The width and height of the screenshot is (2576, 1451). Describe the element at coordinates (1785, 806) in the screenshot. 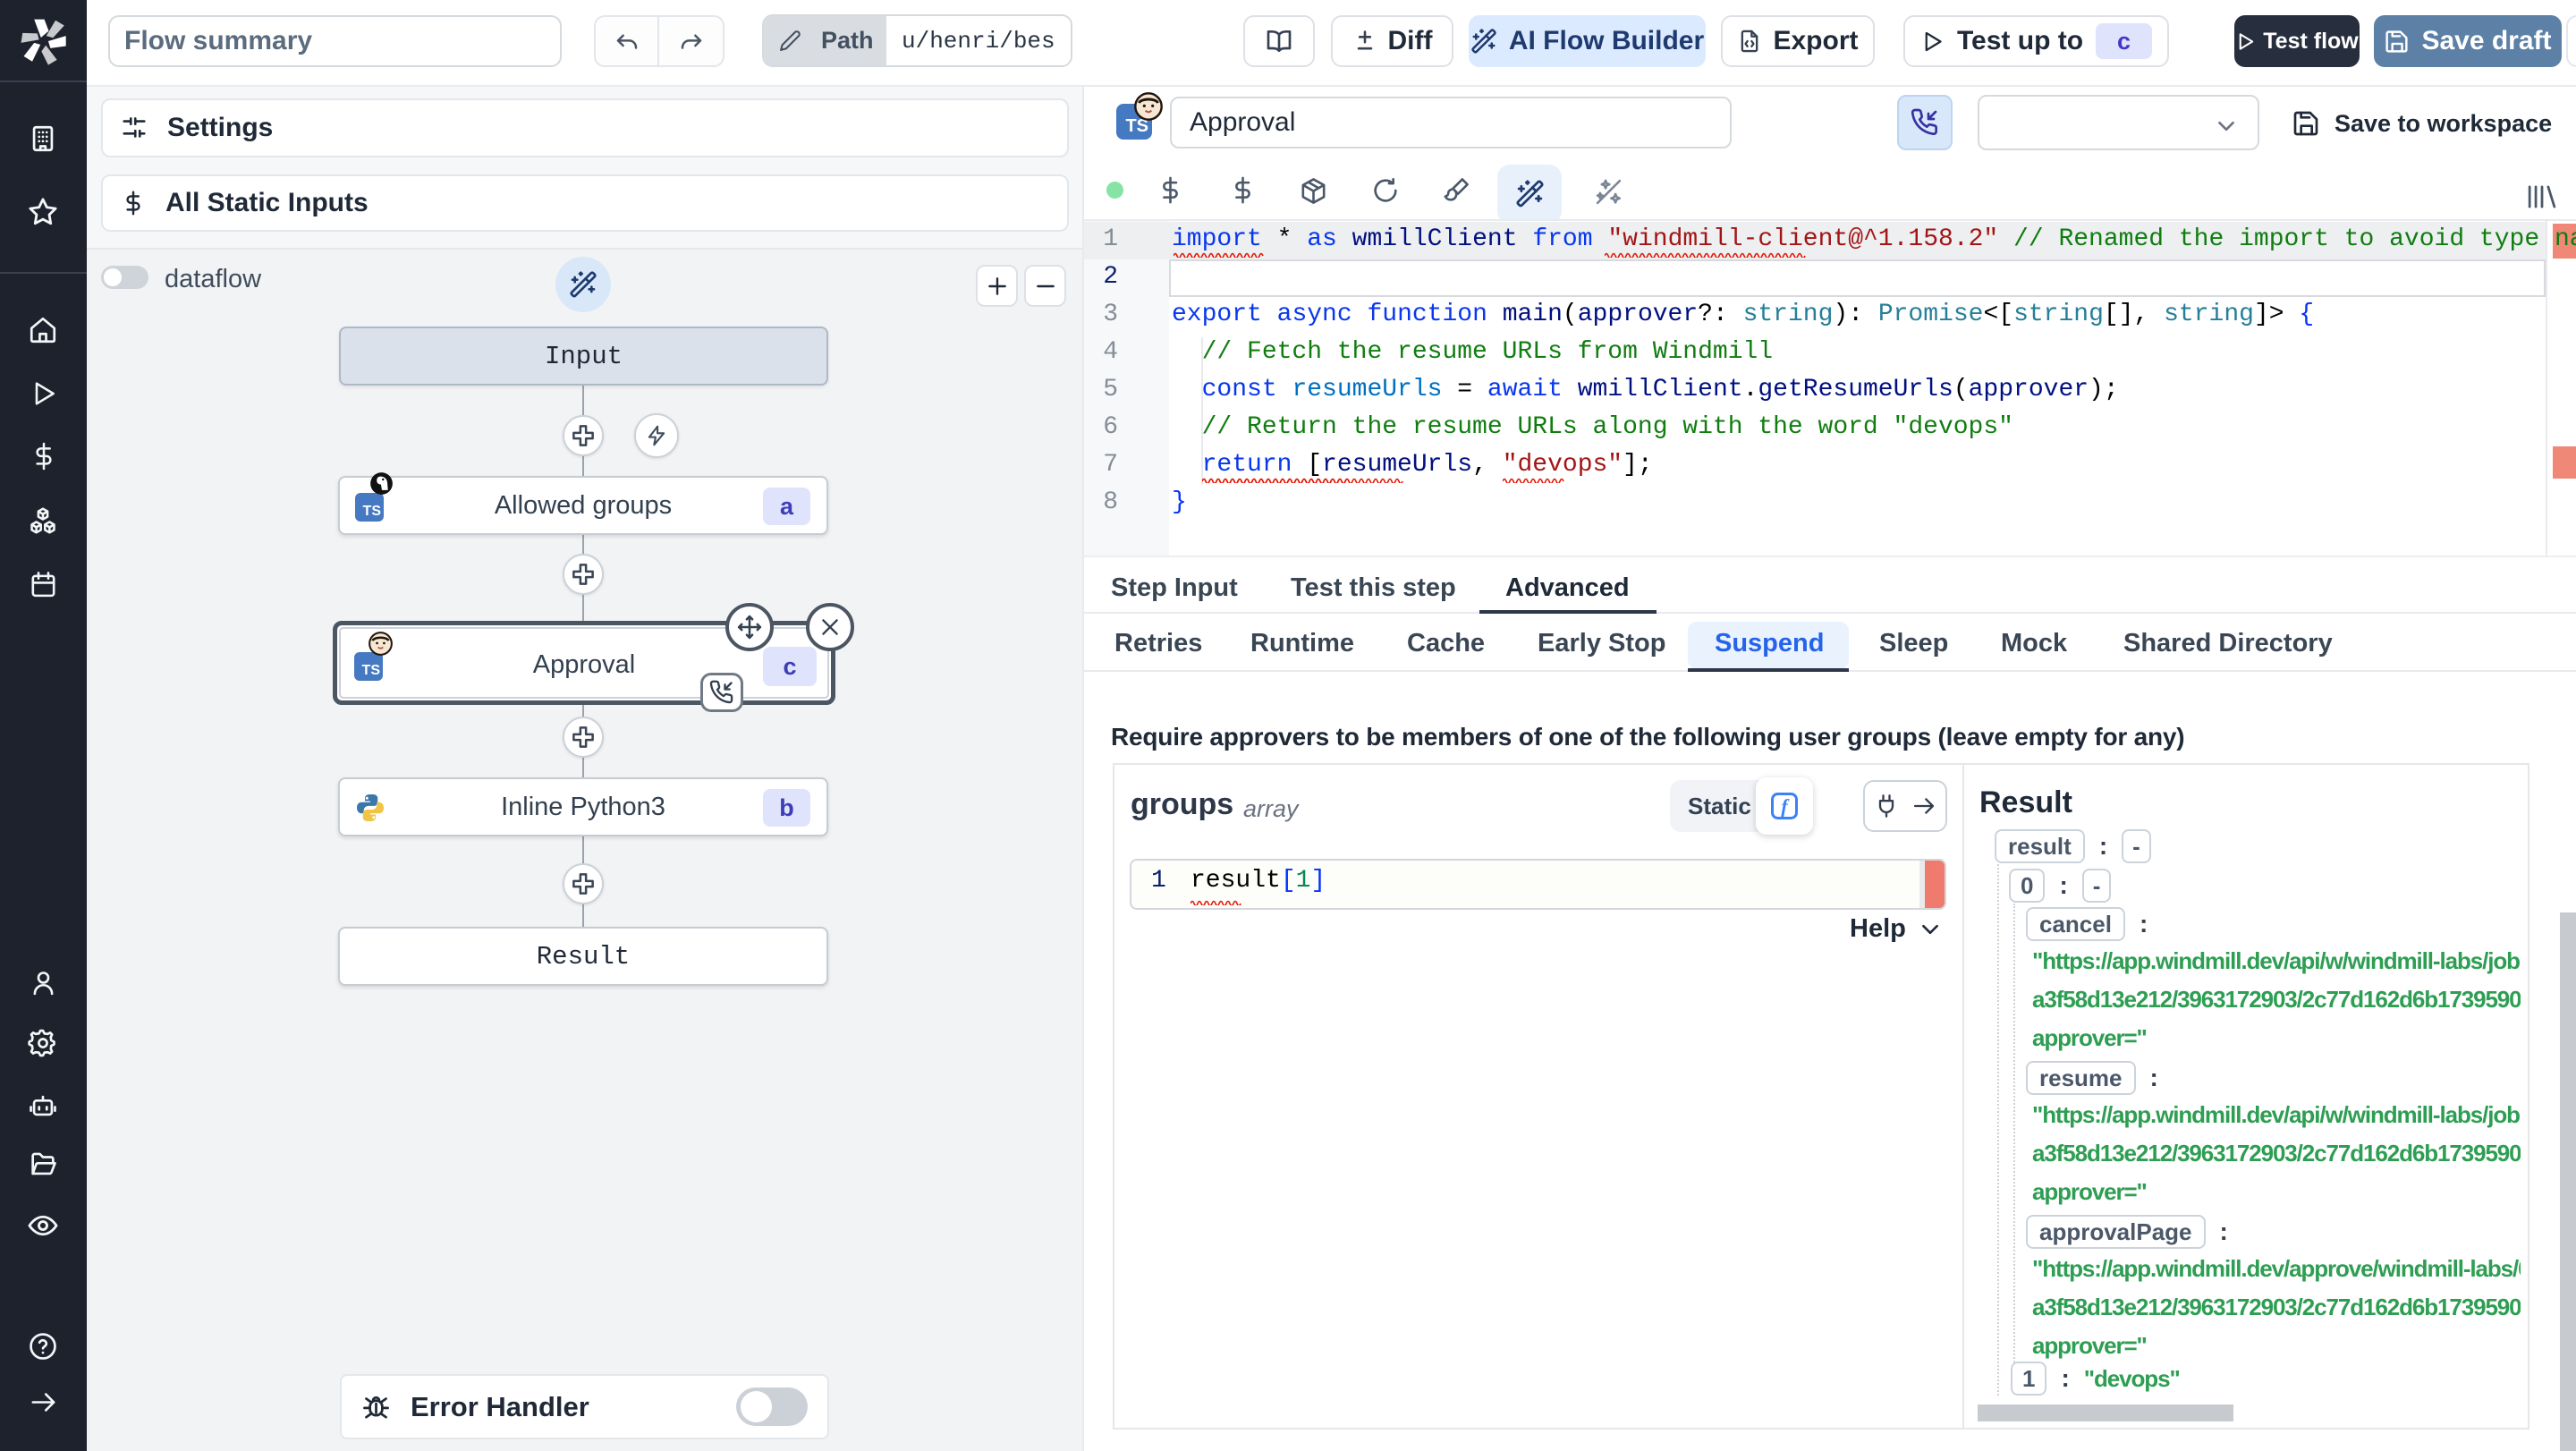

I see `svg-text: f` at that location.